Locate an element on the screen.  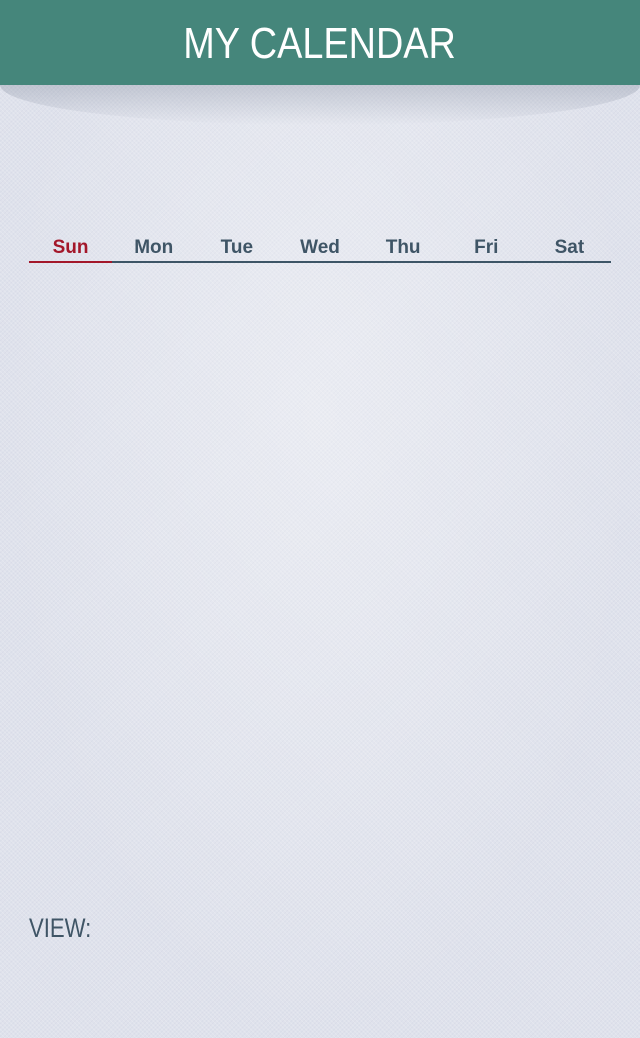
tab-sun: Sun is located at coordinates (71, 249).